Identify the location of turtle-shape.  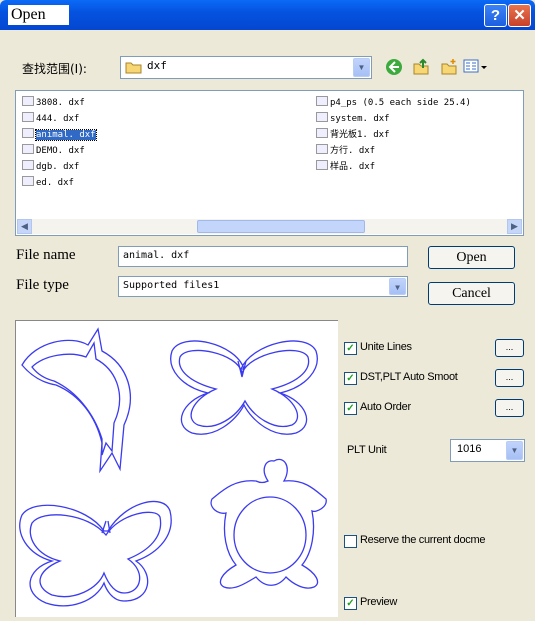
(268, 523).